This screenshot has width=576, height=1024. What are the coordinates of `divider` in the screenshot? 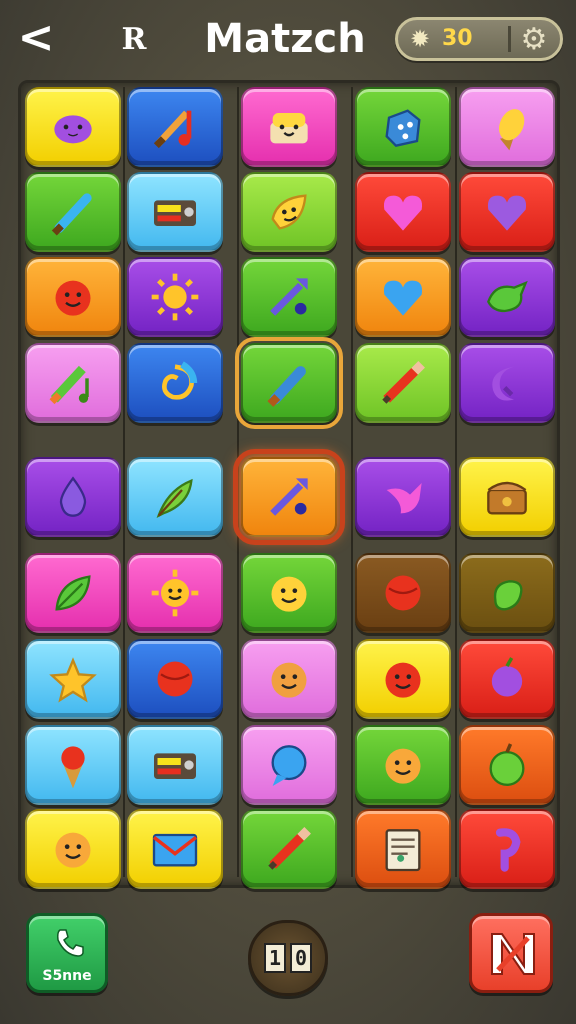 It's located at (509, 39).